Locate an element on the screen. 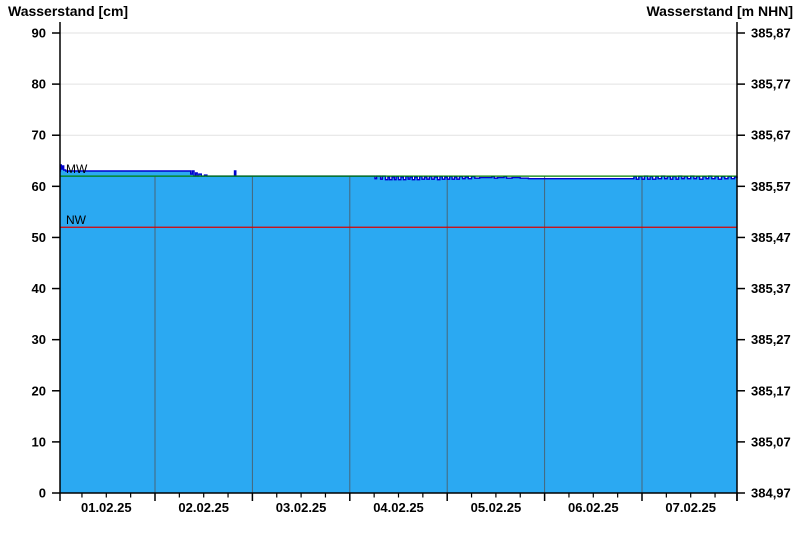 The image size is (800, 550). y-tick-label-left: 20 is located at coordinates (39, 390).